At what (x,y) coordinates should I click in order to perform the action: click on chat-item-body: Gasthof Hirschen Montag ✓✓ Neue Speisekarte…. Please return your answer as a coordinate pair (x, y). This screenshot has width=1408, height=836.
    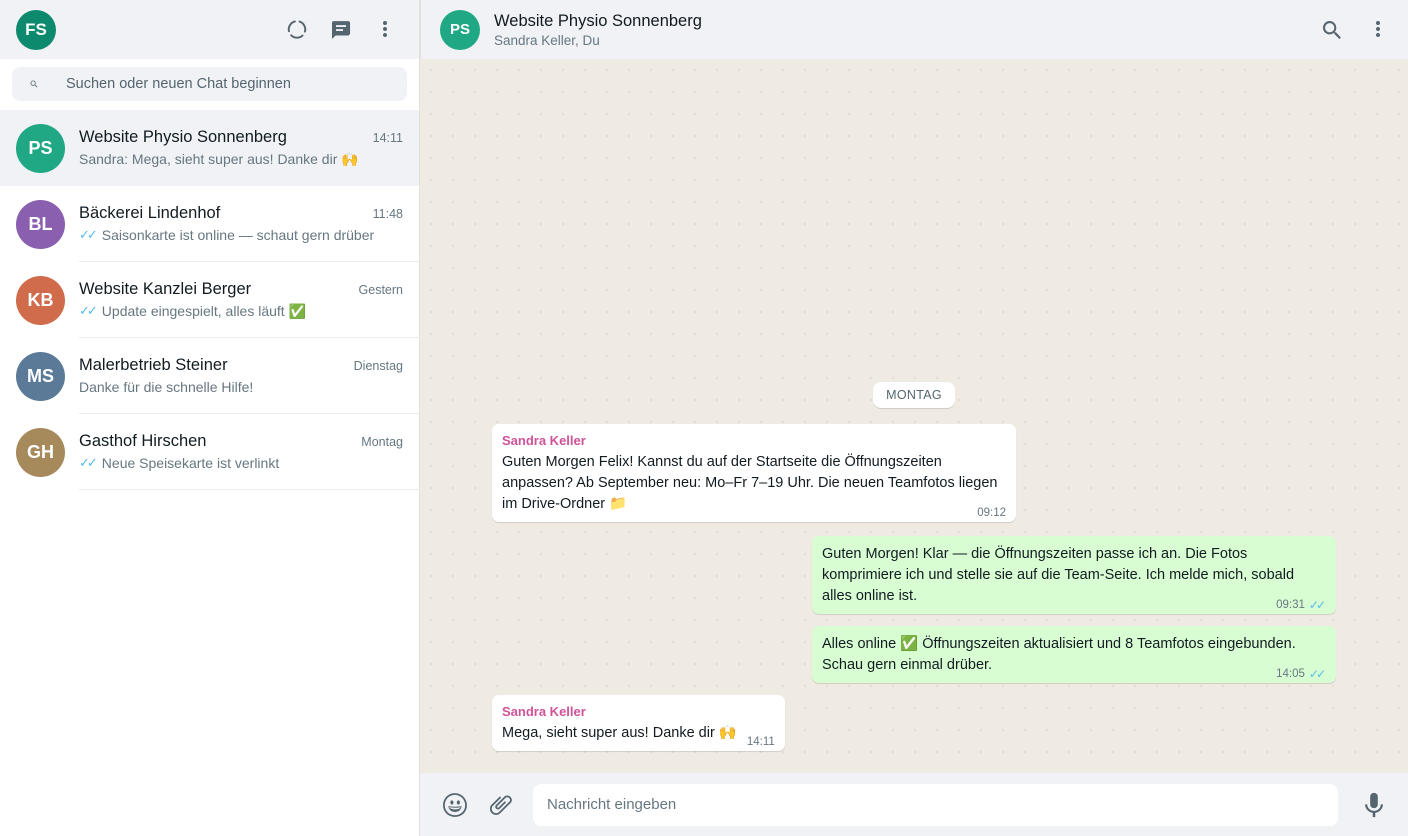
    Looking at the image, I should click on (249, 452).